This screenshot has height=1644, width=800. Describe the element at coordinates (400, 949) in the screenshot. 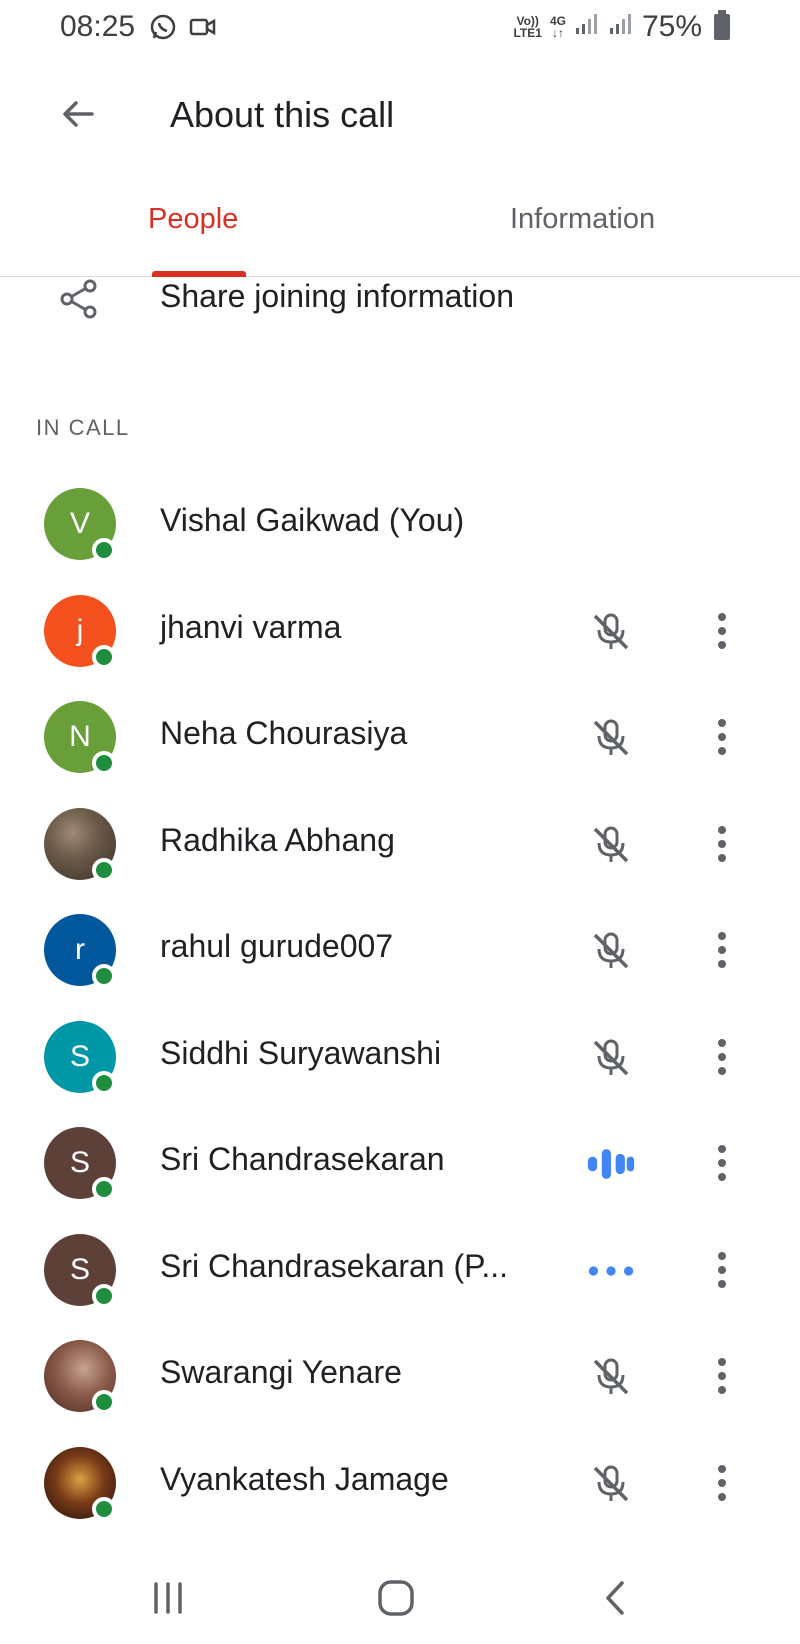

I see `participant-row: r rahul gurude007` at that location.